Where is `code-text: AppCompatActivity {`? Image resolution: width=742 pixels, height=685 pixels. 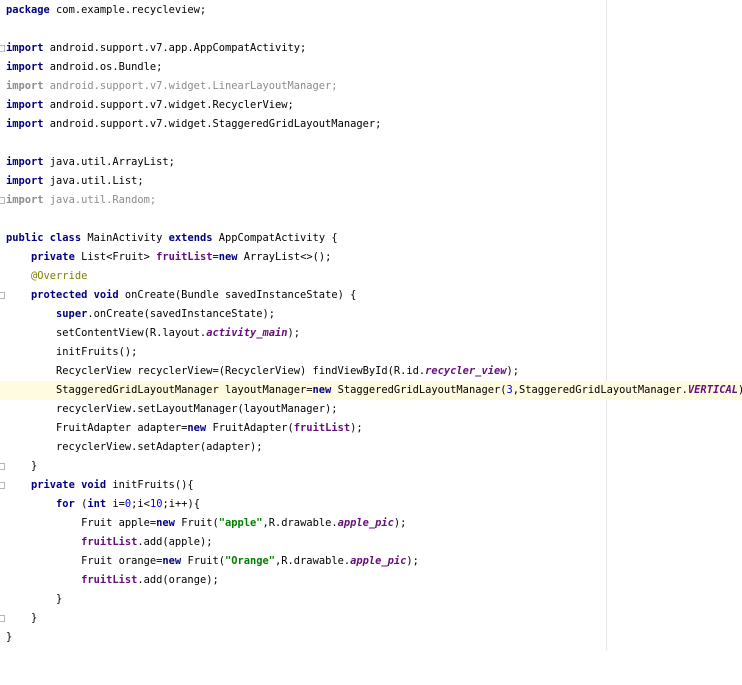
code-text: AppCompatActivity { is located at coordinates (275, 238).